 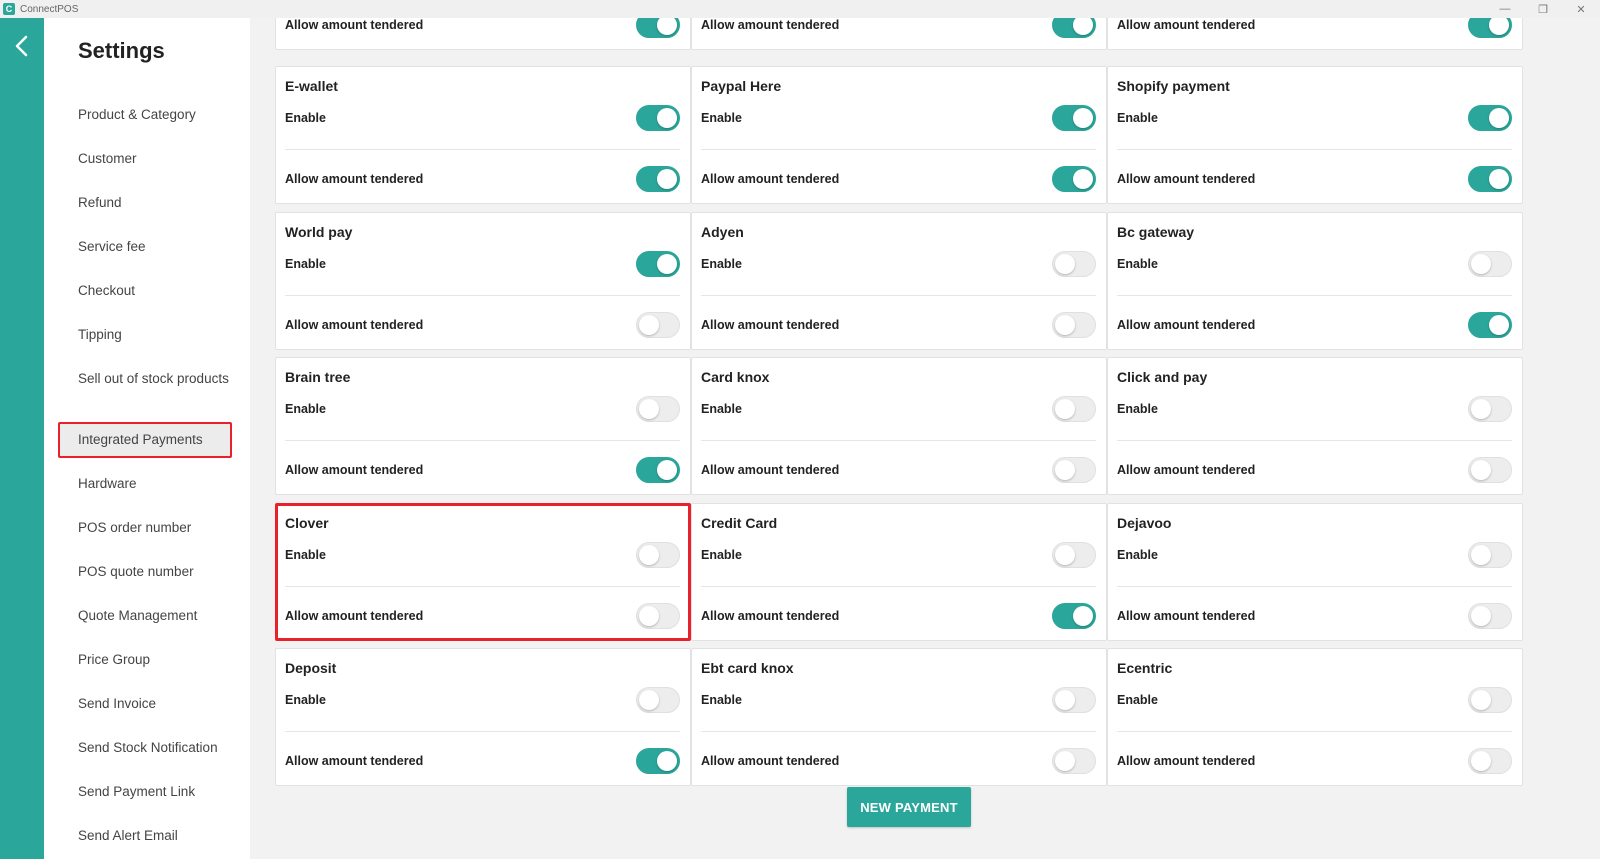 I want to click on sidebar-item-sell-out-of-stock-products: Sell out of stock products, so click(x=160, y=379).